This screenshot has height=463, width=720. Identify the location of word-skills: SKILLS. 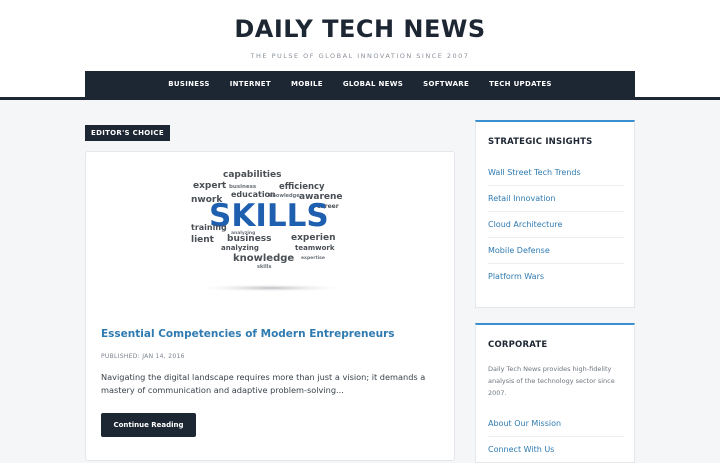
(269, 216).